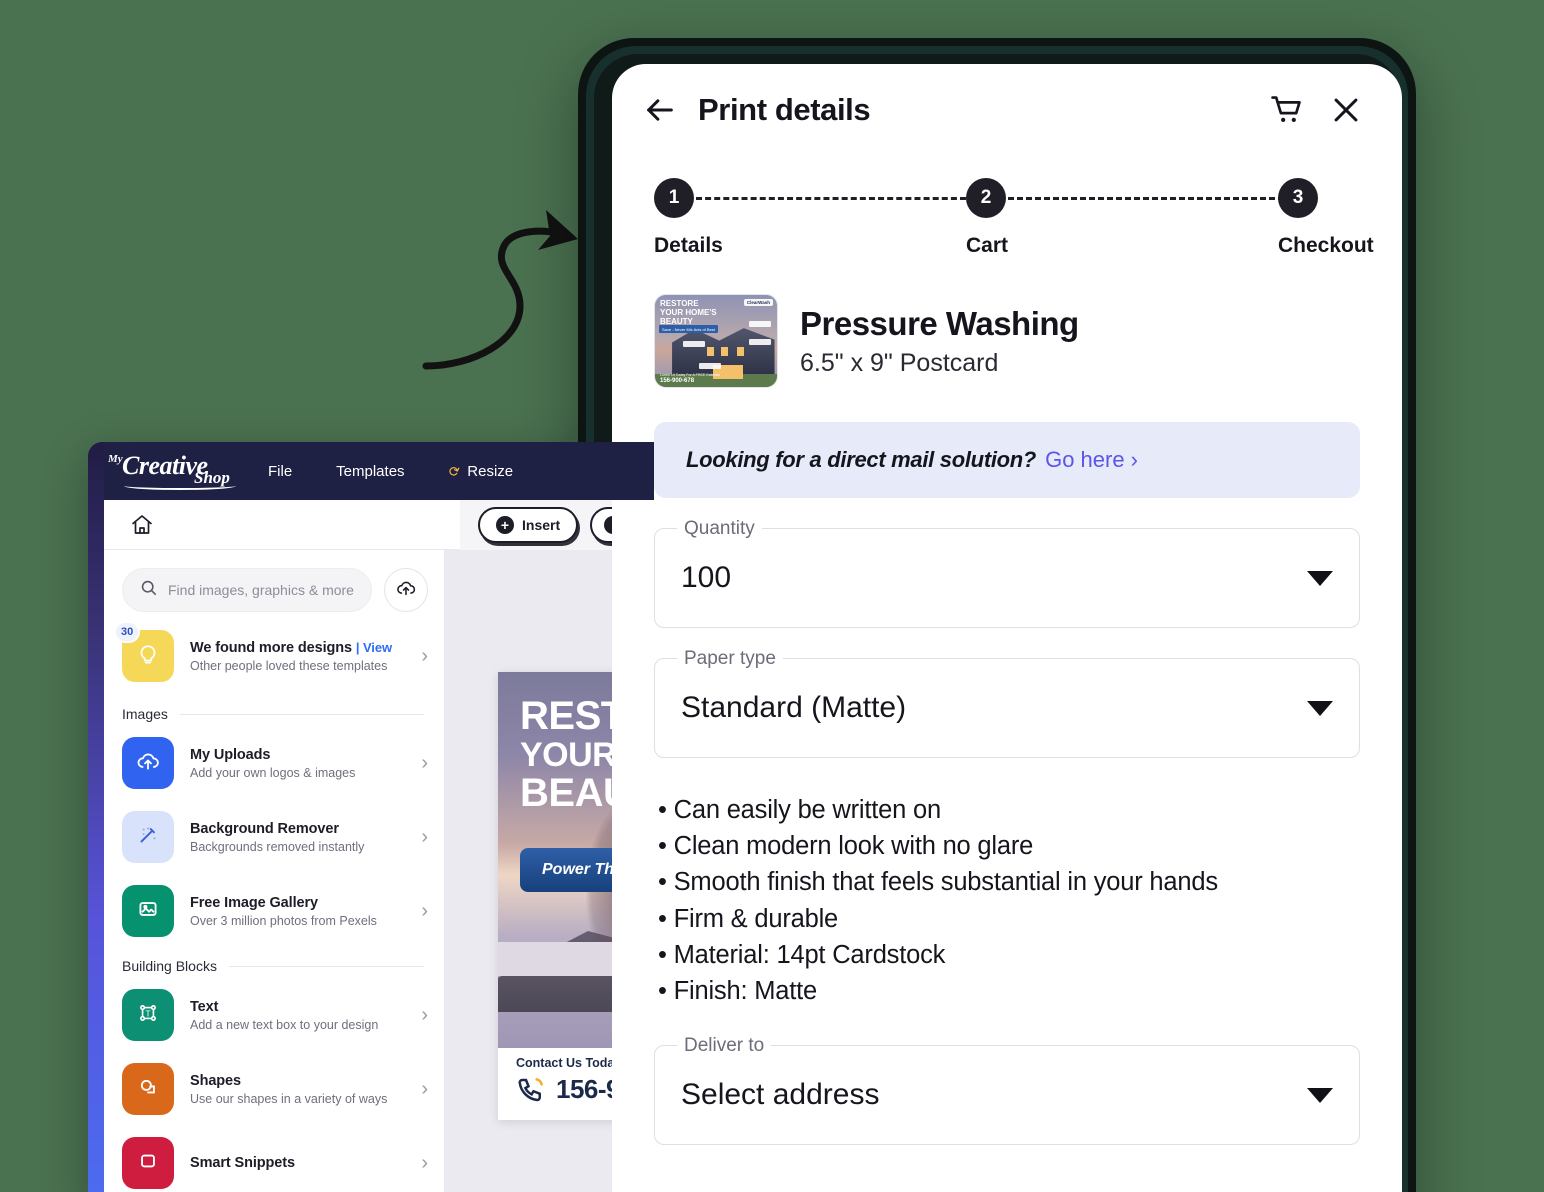  I want to click on promo-title-line: We found more designs | View, so click(293, 648).